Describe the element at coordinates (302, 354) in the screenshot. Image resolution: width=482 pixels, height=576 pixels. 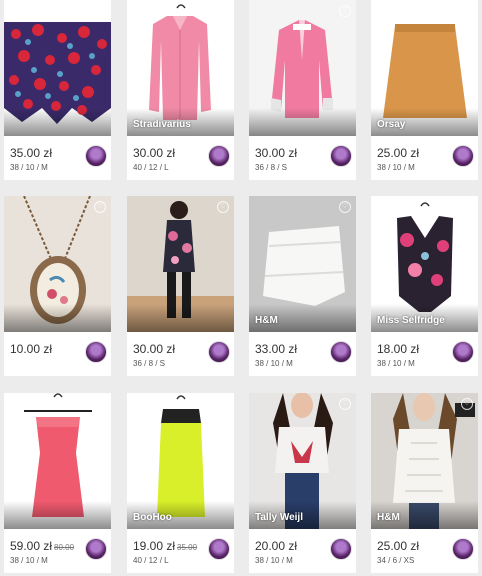
I see `listing-info: 33.00 zł 38 / 10 / M` at that location.